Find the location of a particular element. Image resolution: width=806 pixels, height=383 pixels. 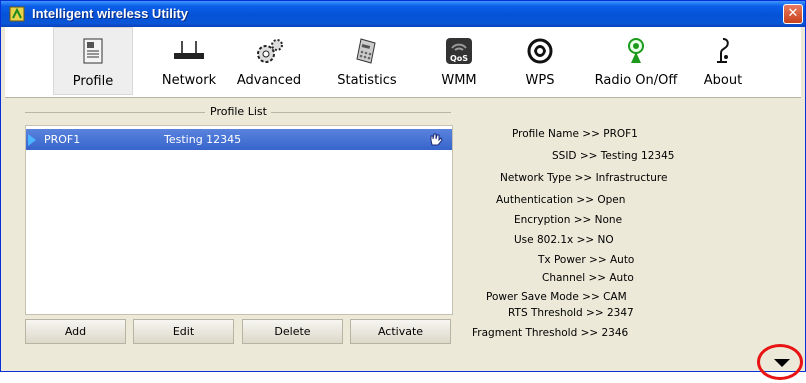

detail-network-type: Network Type >> Infrastructure is located at coordinates (584, 178).